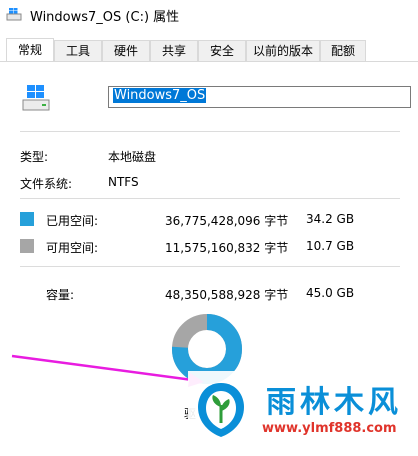 This screenshot has width=418, height=456. What do you see at coordinates (221, 410) in the screenshot?
I see `ylmf-logo-icon` at bounding box center [221, 410].